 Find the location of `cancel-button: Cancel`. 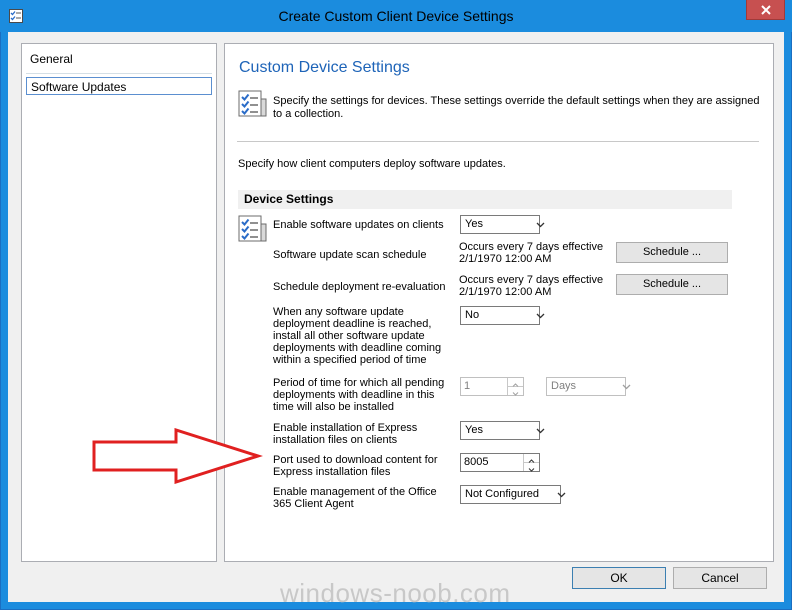

cancel-button: Cancel is located at coordinates (720, 578).